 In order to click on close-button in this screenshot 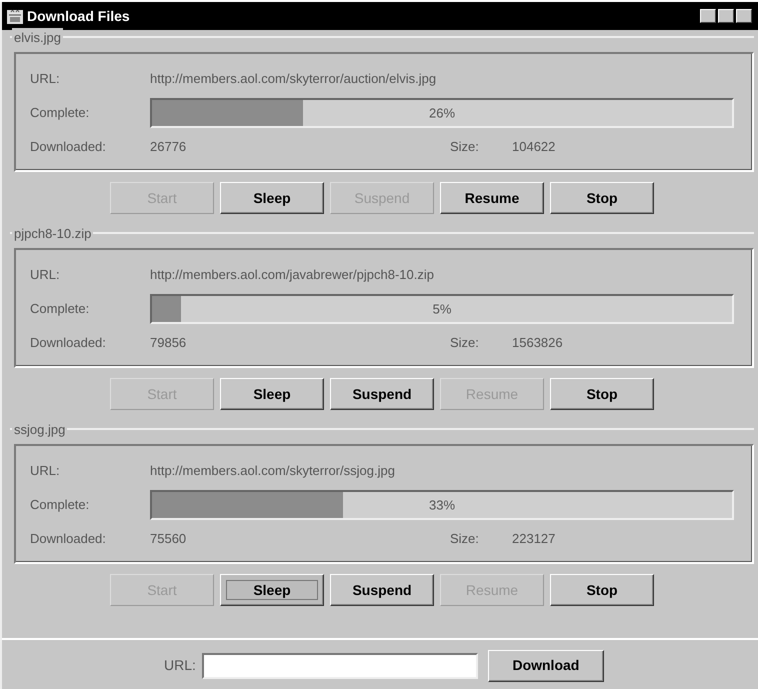, I will do `click(744, 16)`.